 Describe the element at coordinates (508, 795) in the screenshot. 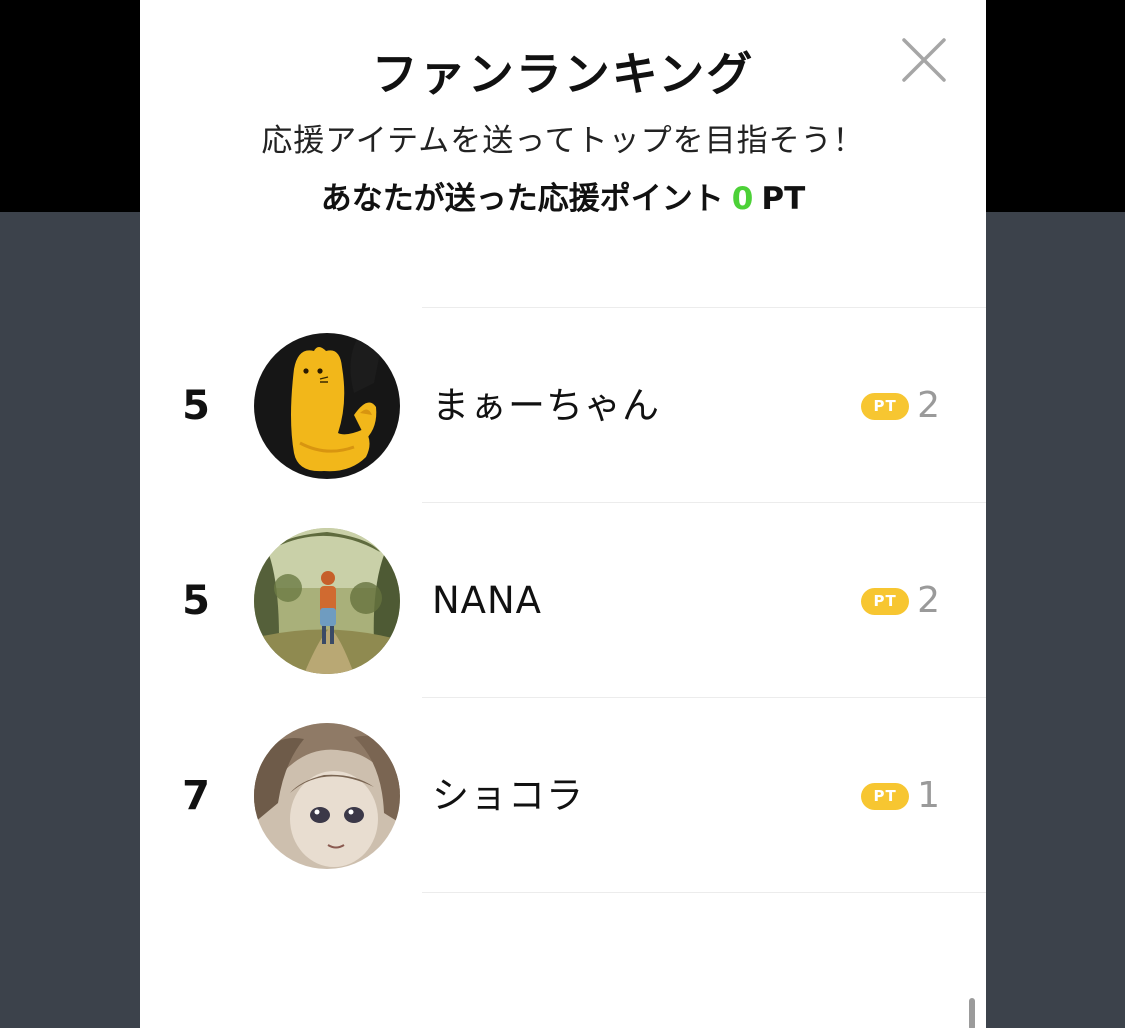

I see `fan-name: ショコラ` at that location.